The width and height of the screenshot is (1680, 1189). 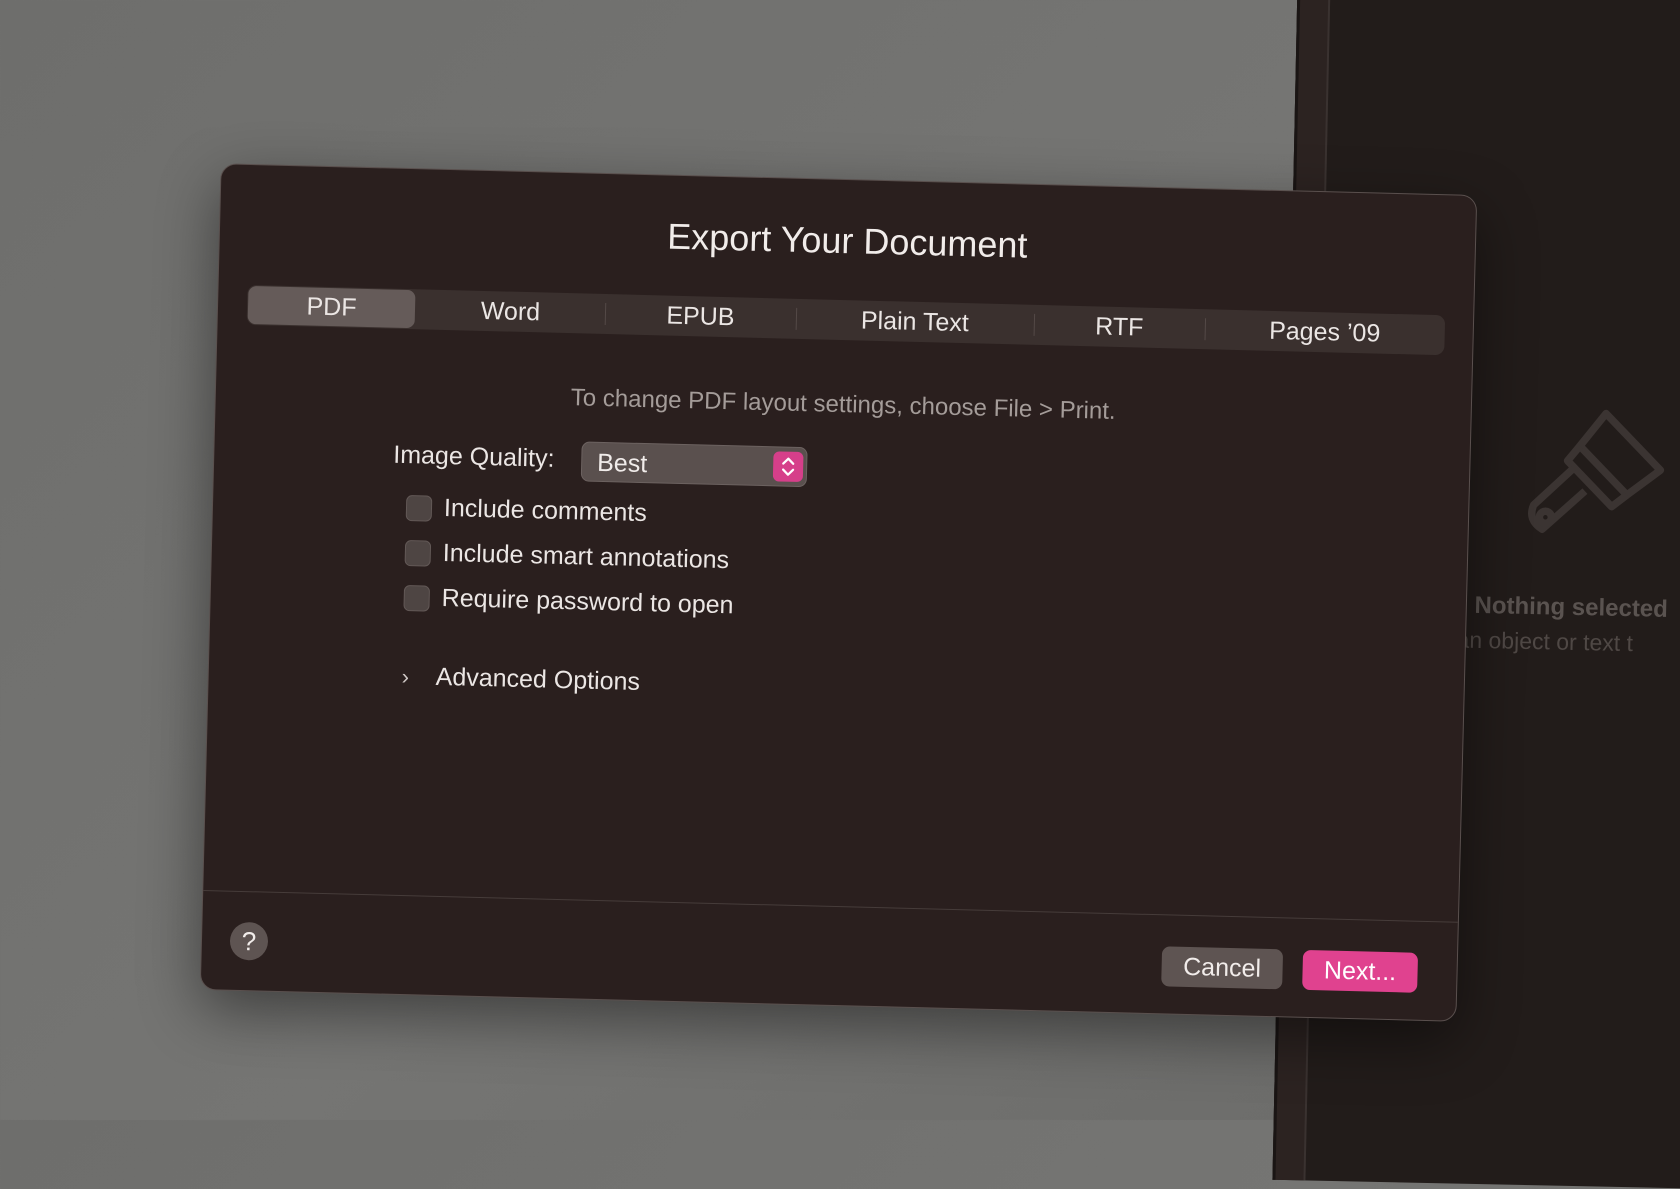 What do you see at coordinates (473, 456) in the screenshot?
I see `image-quality-label: Image Quality:` at bounding box center [473, 456].